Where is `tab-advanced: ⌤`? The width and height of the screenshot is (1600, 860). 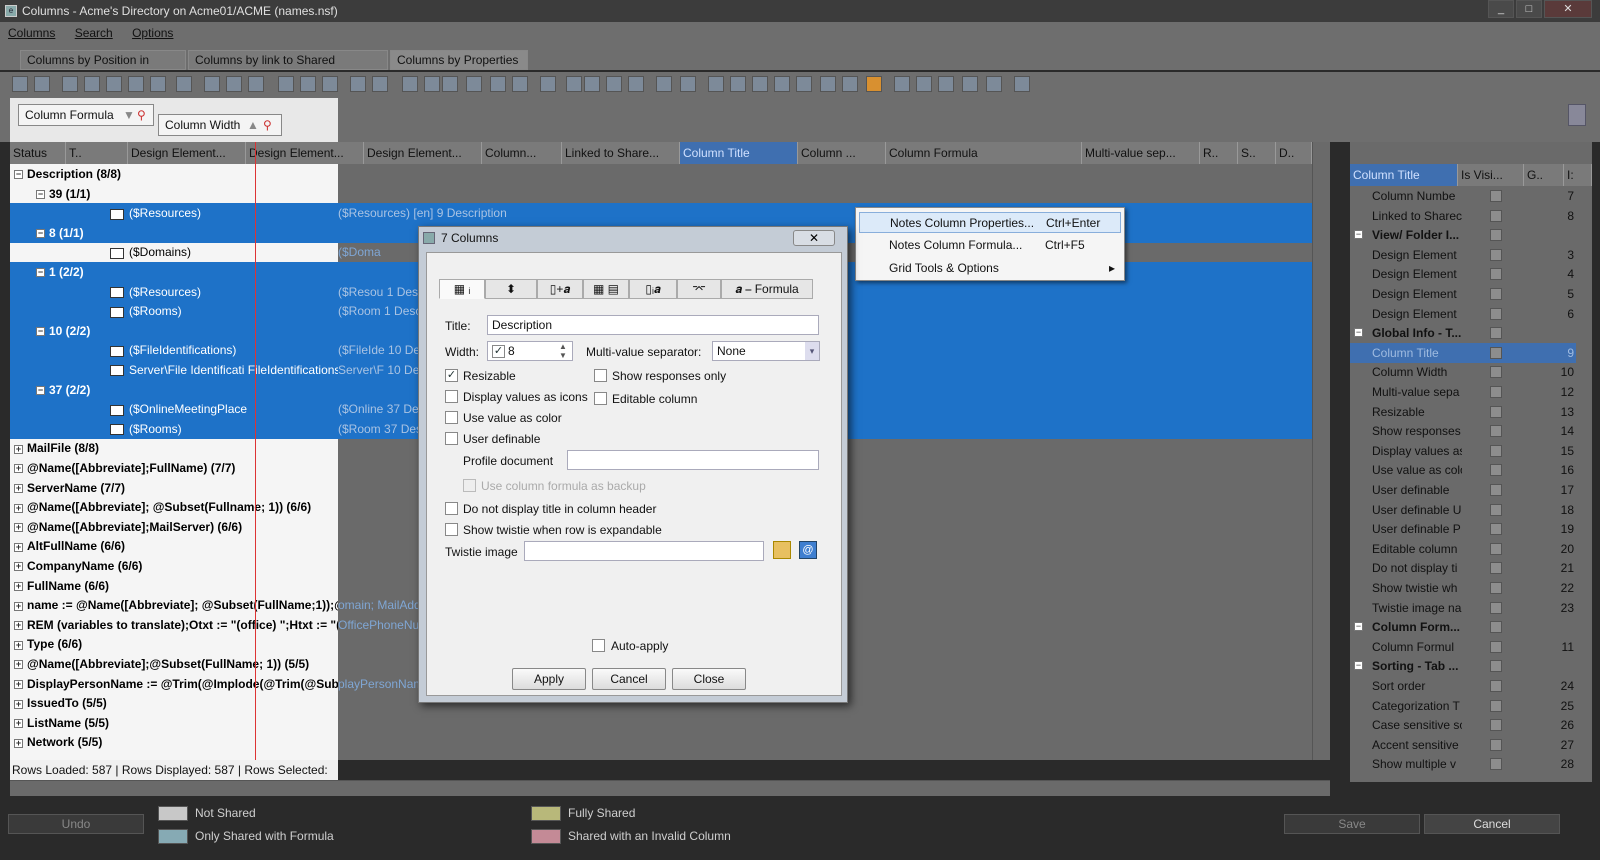 tab-advanced: ⌤ is located at coordinates (699, 289).